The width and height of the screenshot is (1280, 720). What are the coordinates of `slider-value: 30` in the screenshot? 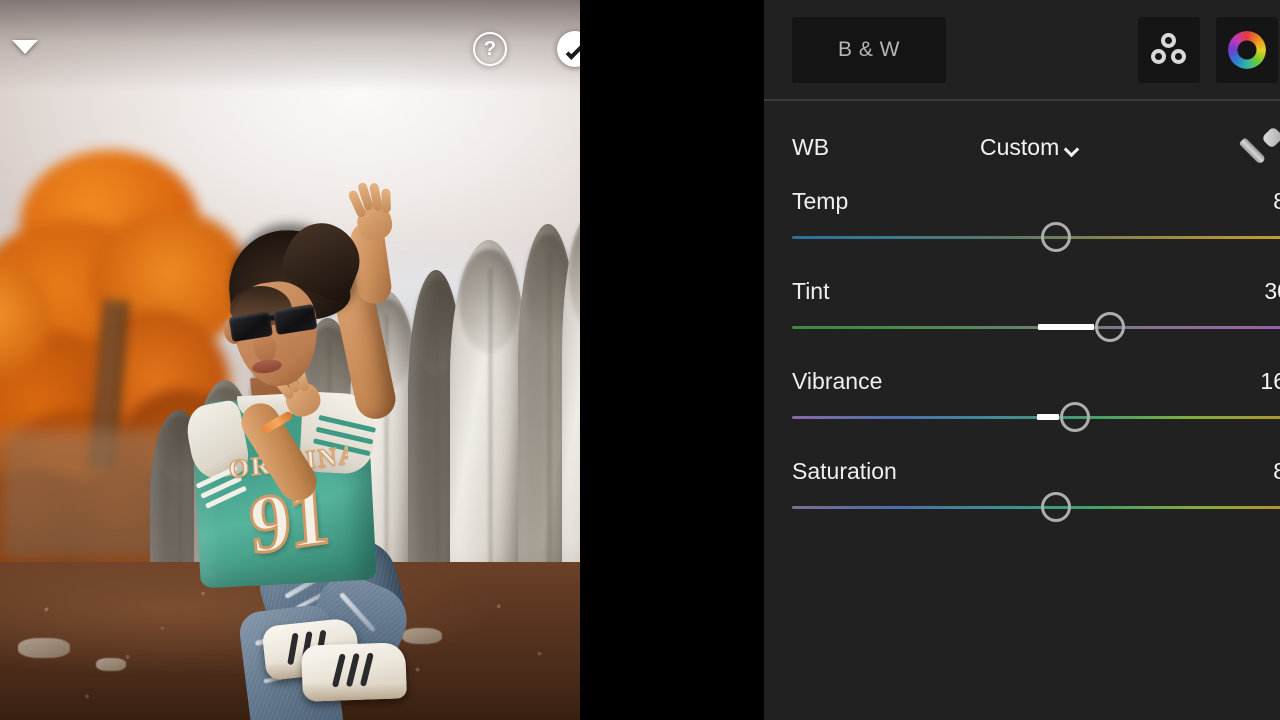 It's located at (1272, 291).